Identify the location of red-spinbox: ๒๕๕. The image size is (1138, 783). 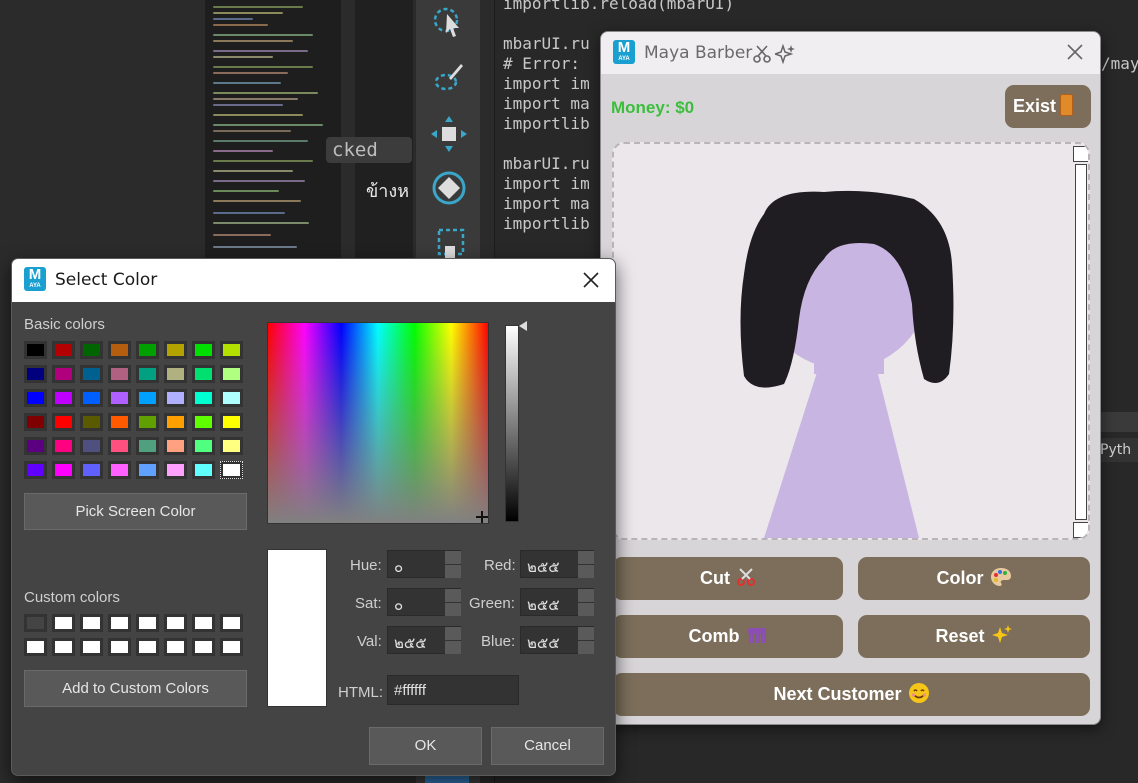
(557, 564).